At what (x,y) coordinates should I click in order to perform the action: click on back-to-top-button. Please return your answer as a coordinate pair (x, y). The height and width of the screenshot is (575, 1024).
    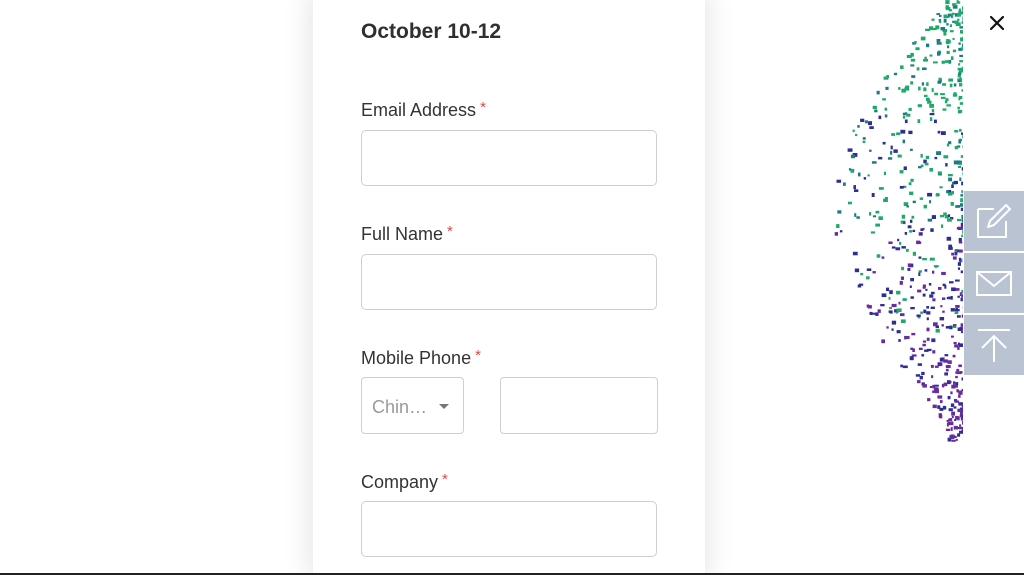
    Looking at the image, I should click on (994, 345).